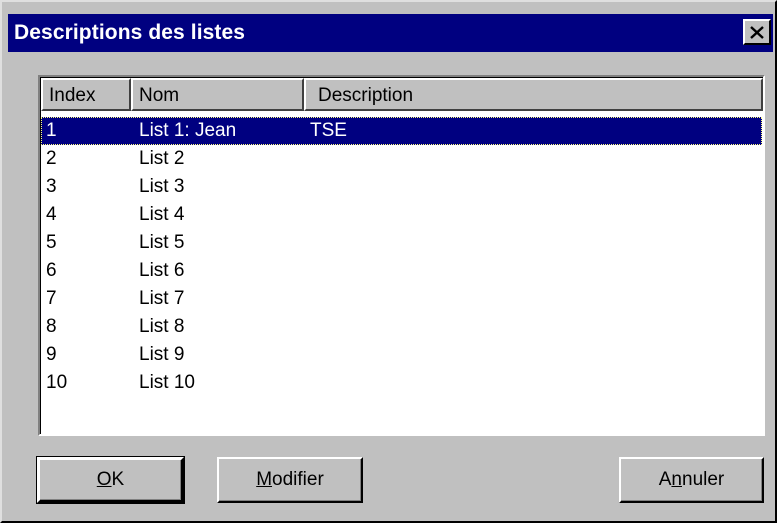  Describe the element at coordinates (401, 299) in the screenshot. I see `table-row: 7 List 7` at that location.